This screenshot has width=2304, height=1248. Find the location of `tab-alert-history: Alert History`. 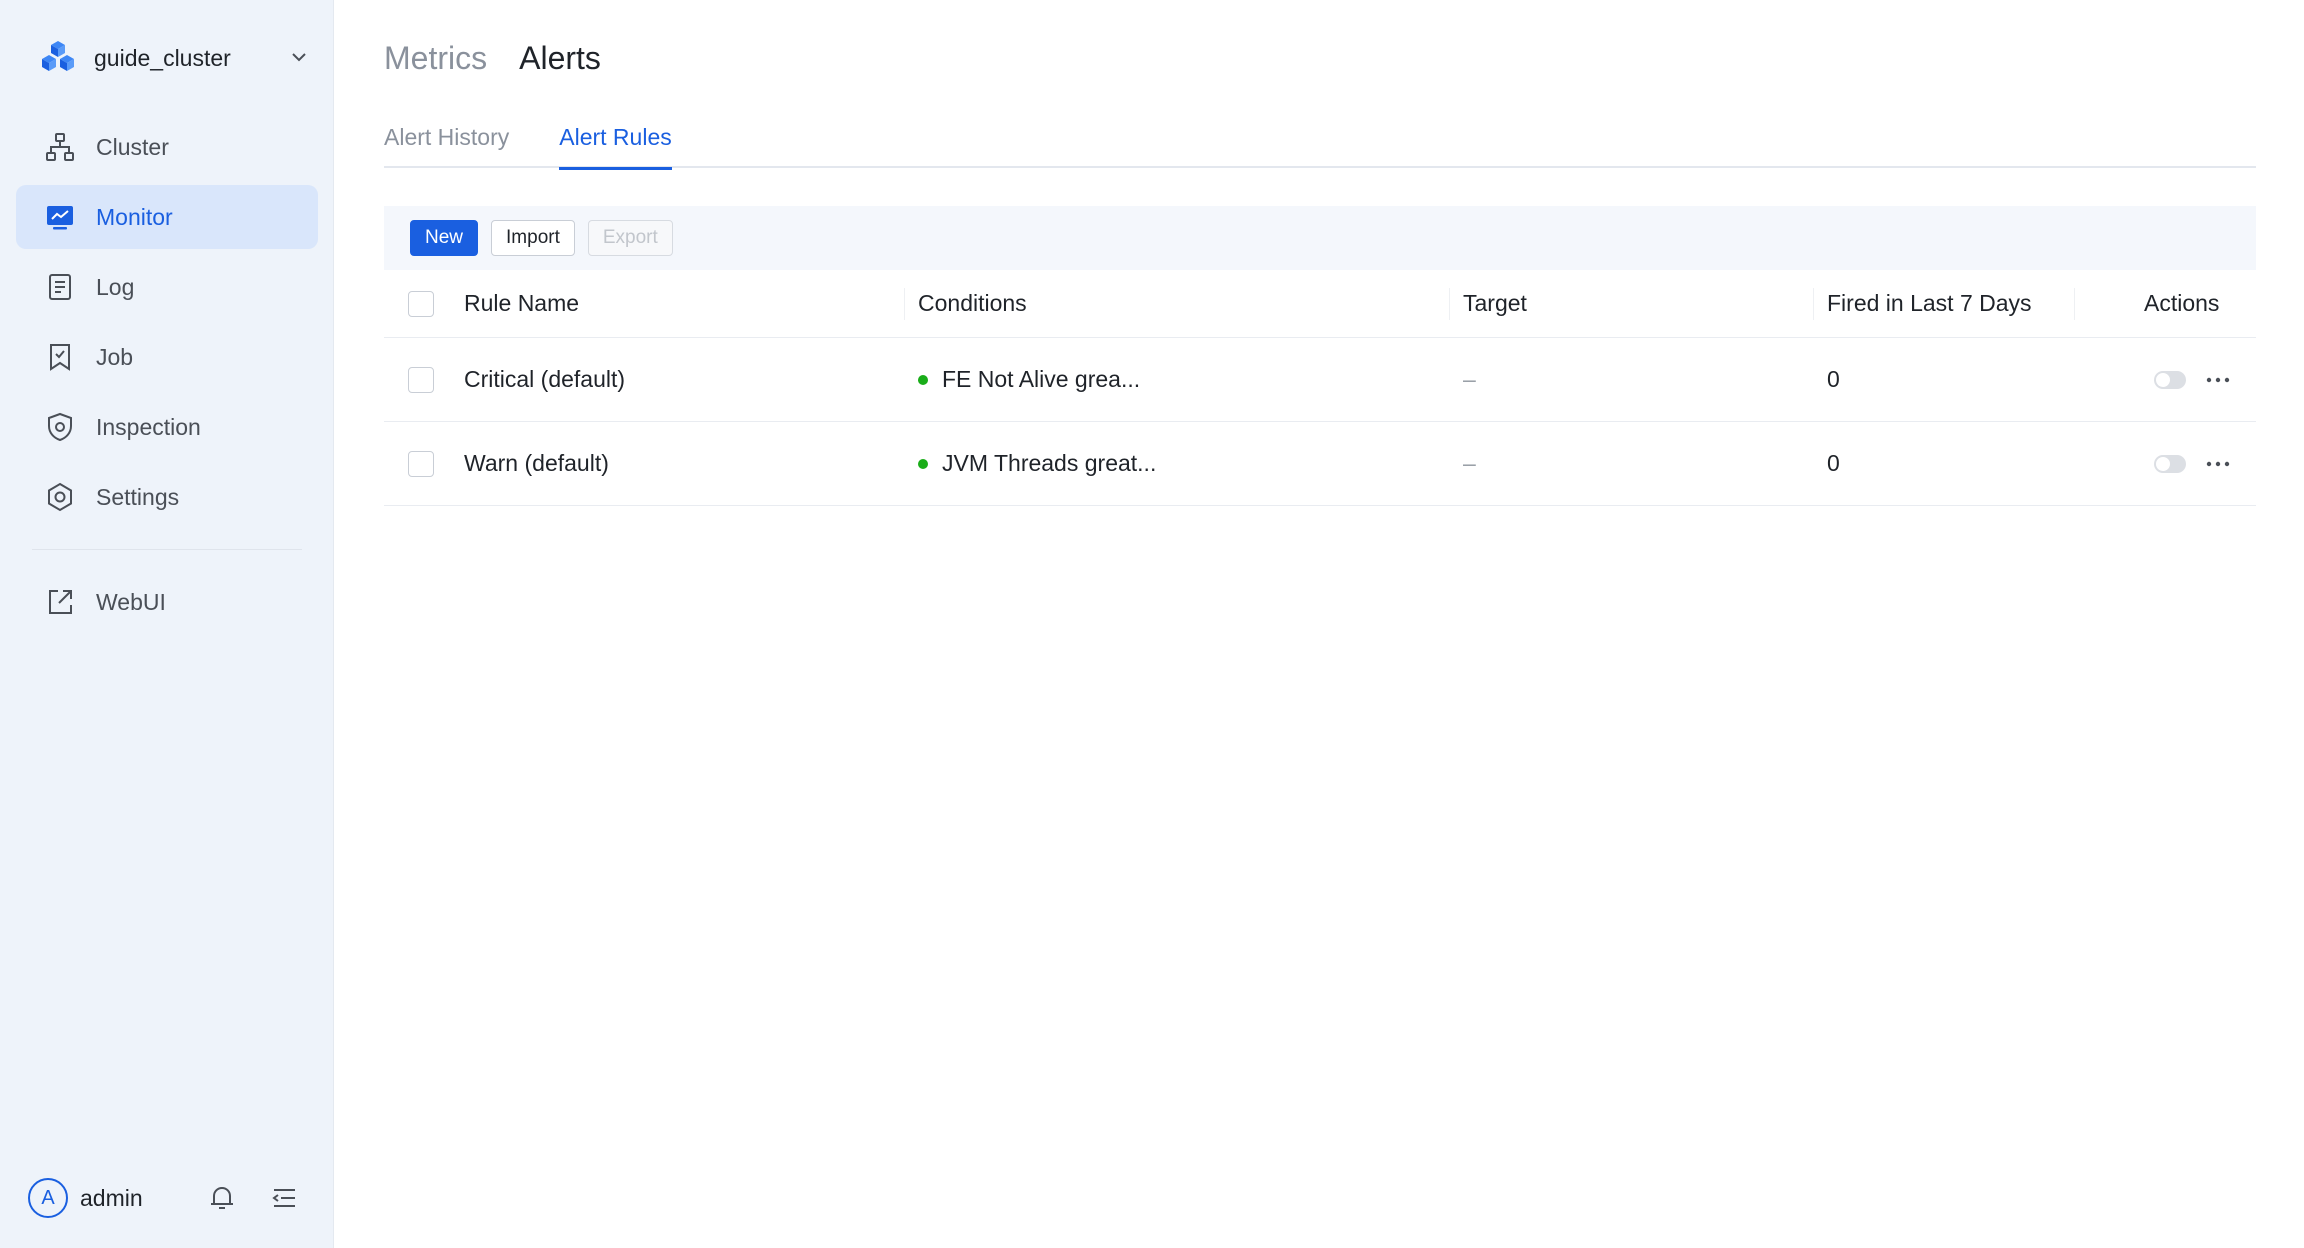

tab-alert-history: Alert History is located at coordinates (446, 146).